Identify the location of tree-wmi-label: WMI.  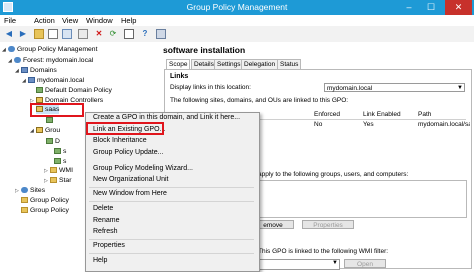
(66, 170).